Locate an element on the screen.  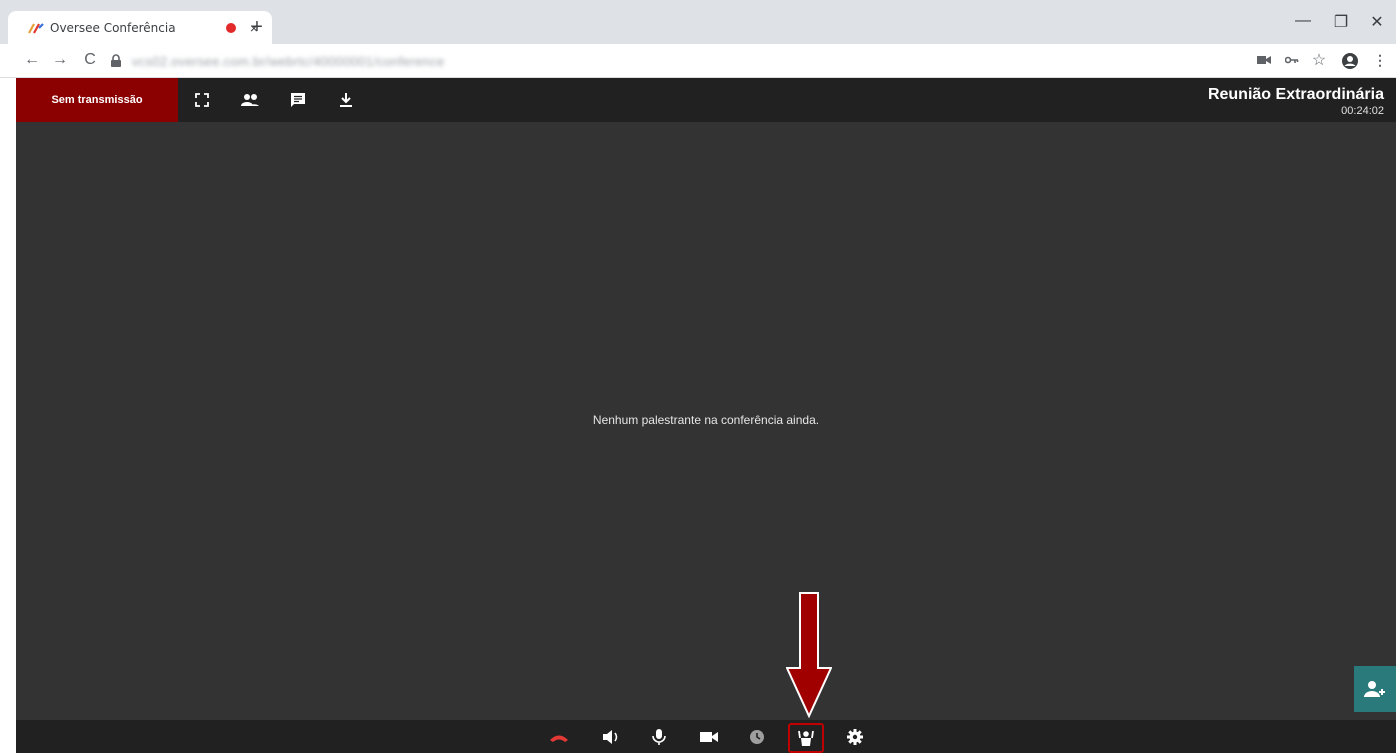
raise-hand-icon is located at coordinates (806, 738).